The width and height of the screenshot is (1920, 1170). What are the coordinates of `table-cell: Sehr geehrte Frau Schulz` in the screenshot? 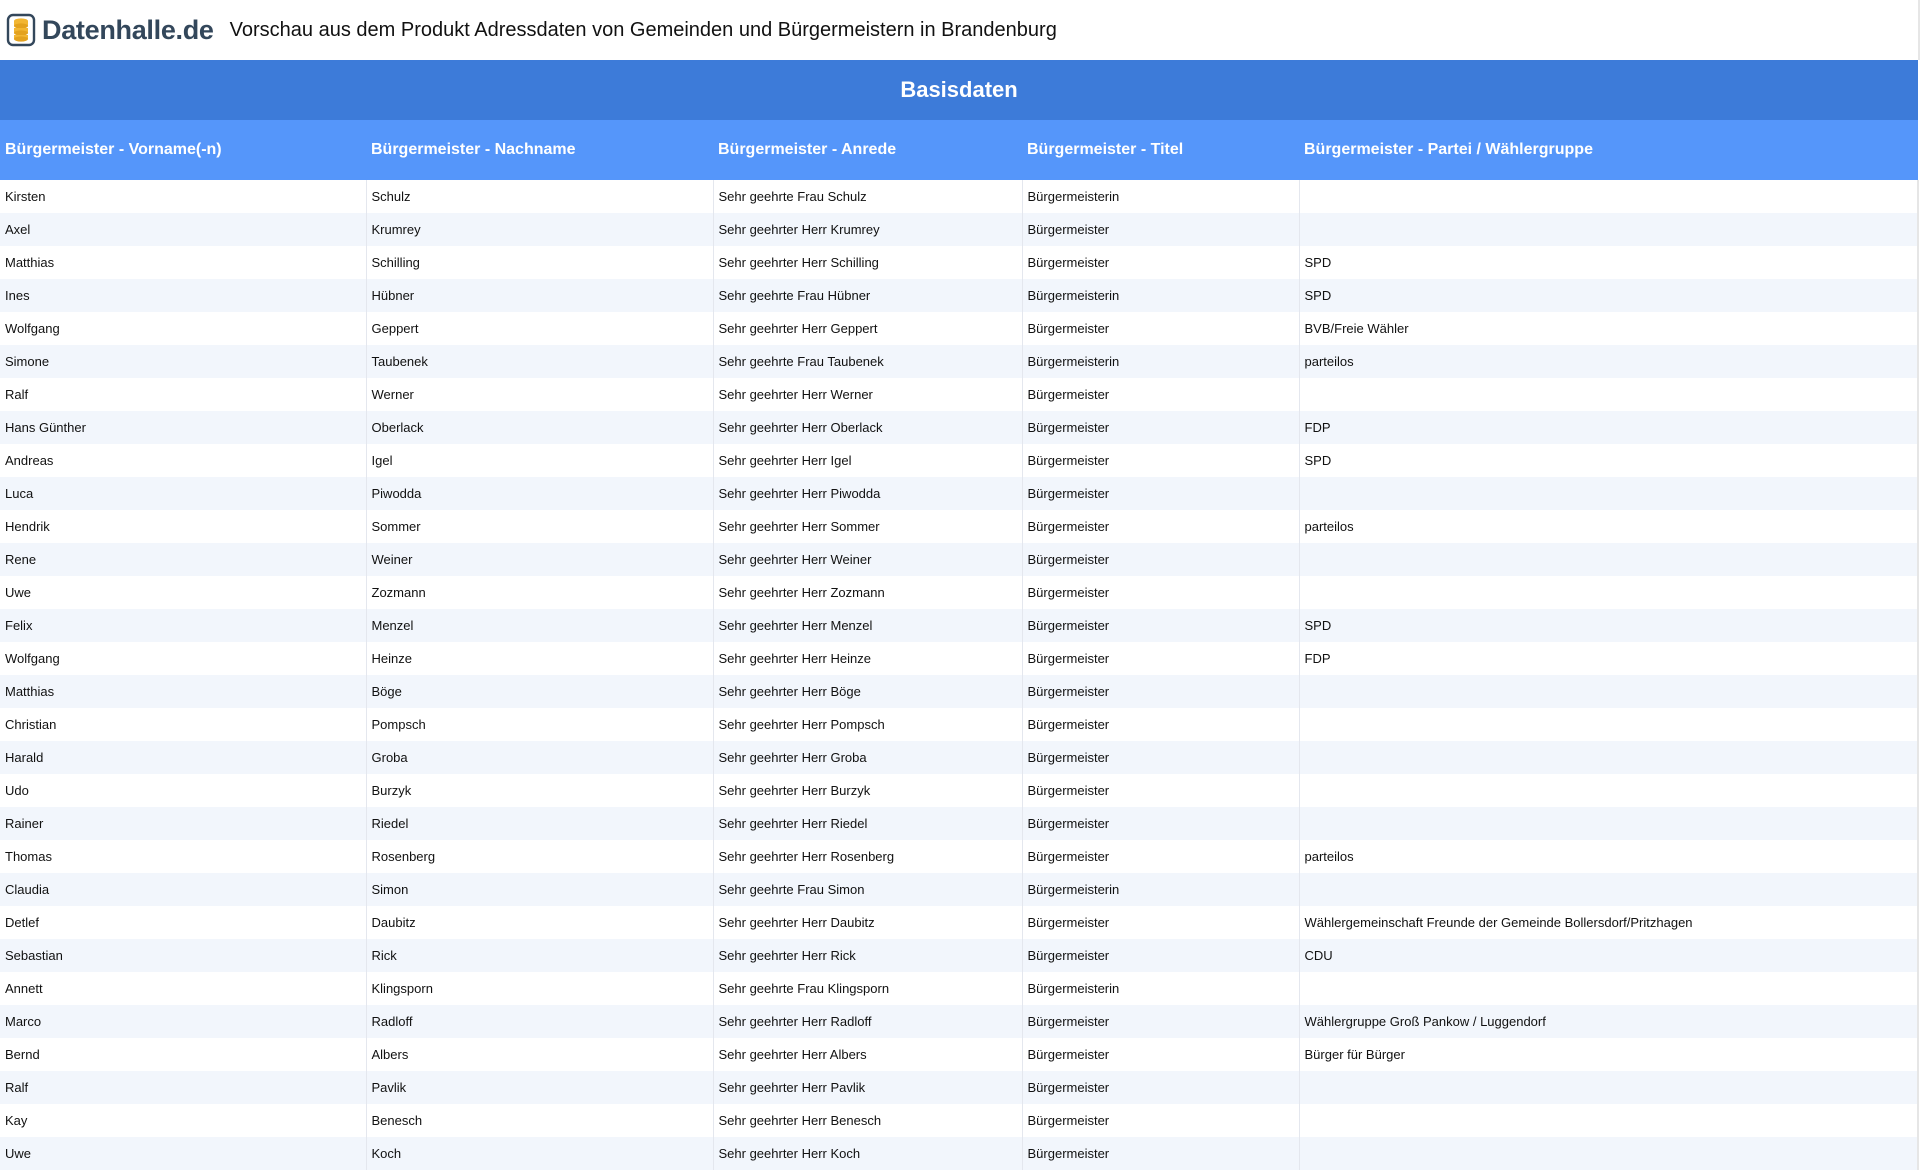 It's located at (868, 196).